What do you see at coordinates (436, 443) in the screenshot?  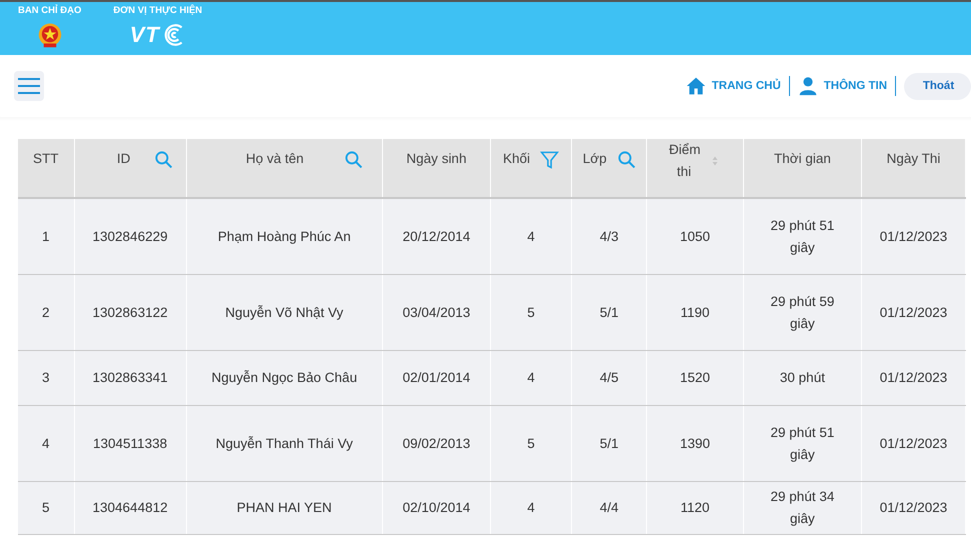 I see `table-cell-text: 09/02/2013` at bounding box center [436, 443].